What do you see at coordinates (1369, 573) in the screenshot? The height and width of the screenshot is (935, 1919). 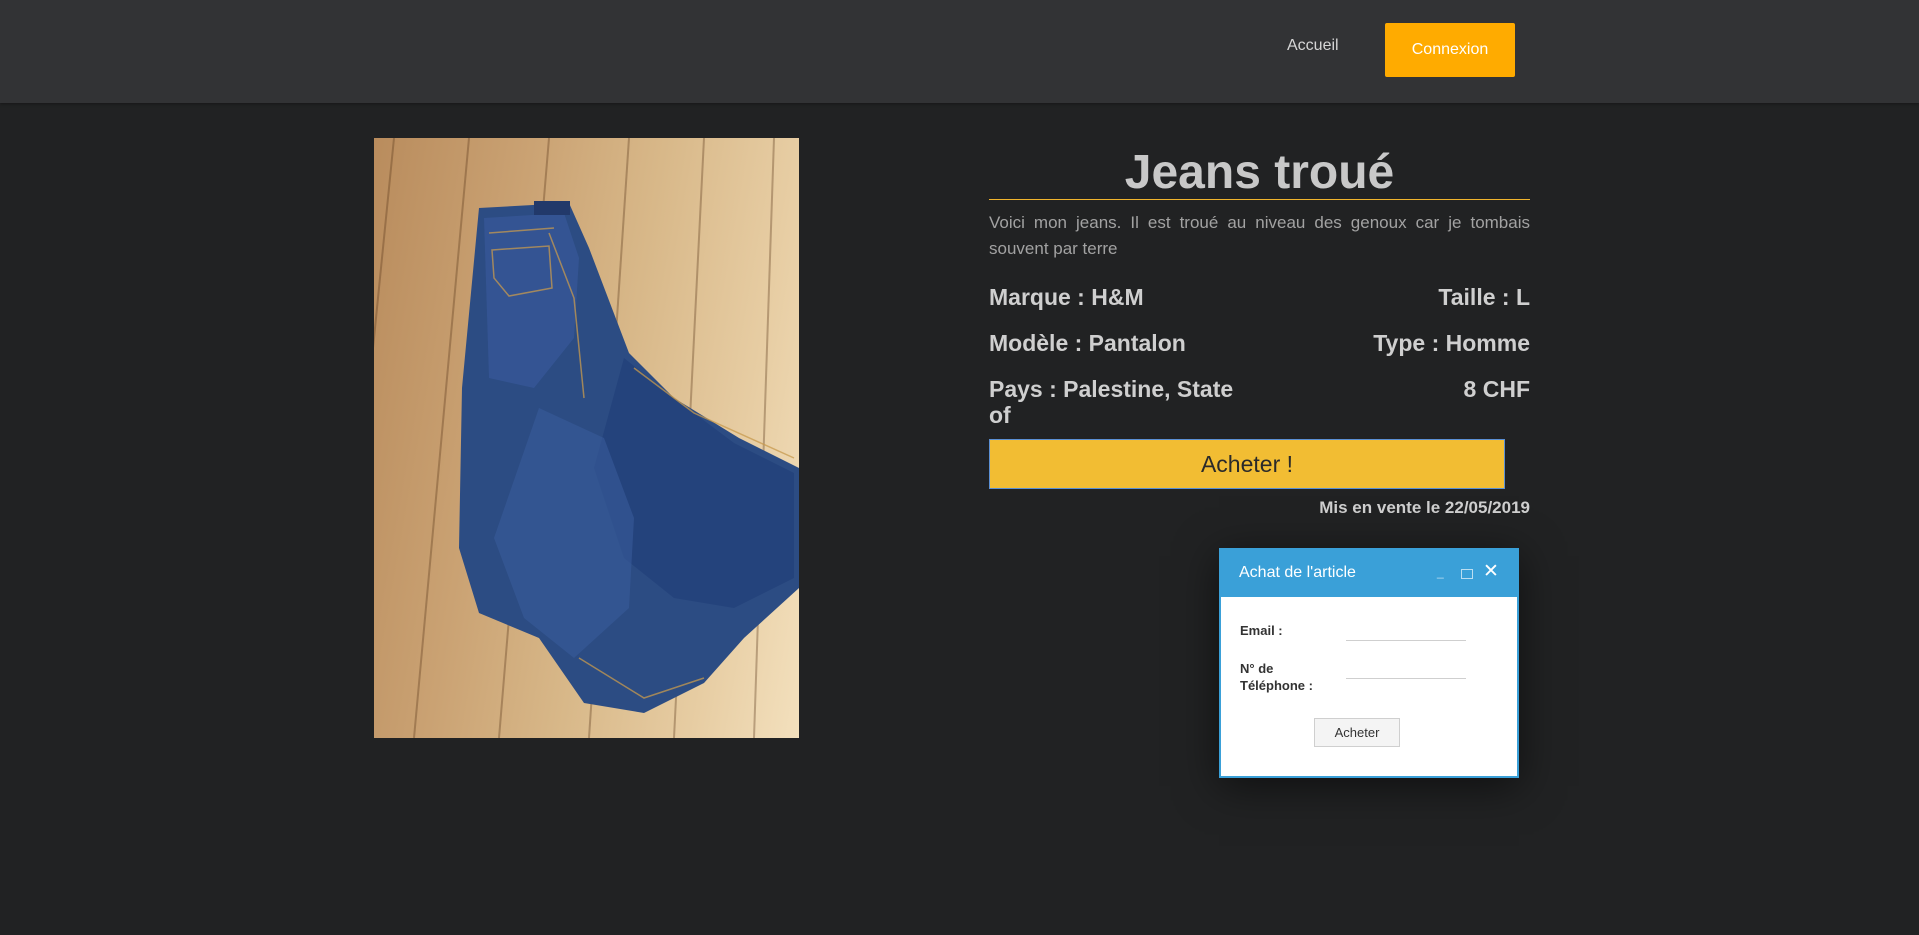 I see `dialog-header: Achat de l'article _ ✕` at bounding box center [1369, 573].